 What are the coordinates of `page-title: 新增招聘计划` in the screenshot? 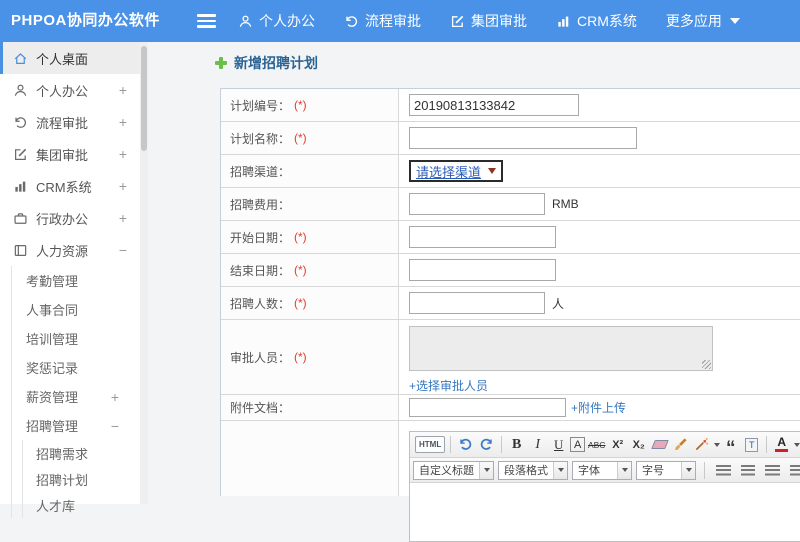 It's located at (276, 63).